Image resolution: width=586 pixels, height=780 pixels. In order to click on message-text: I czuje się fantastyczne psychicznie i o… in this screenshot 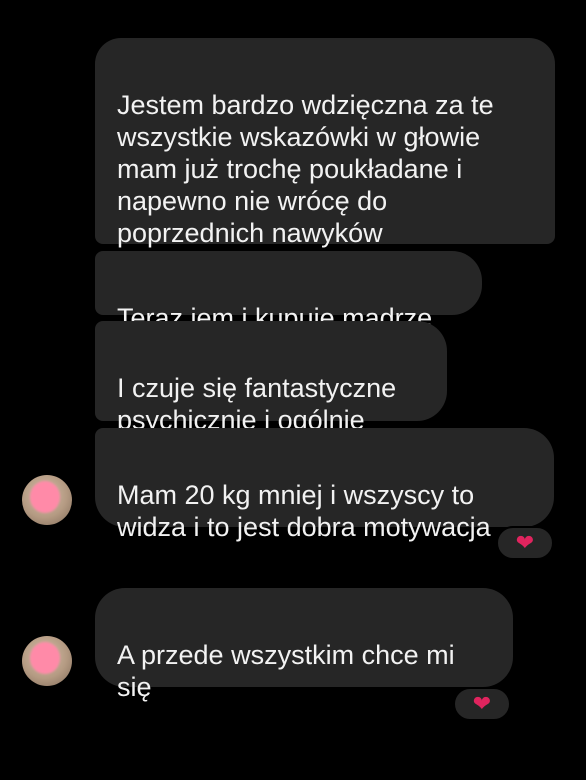, I will do `click(257, 404)`.